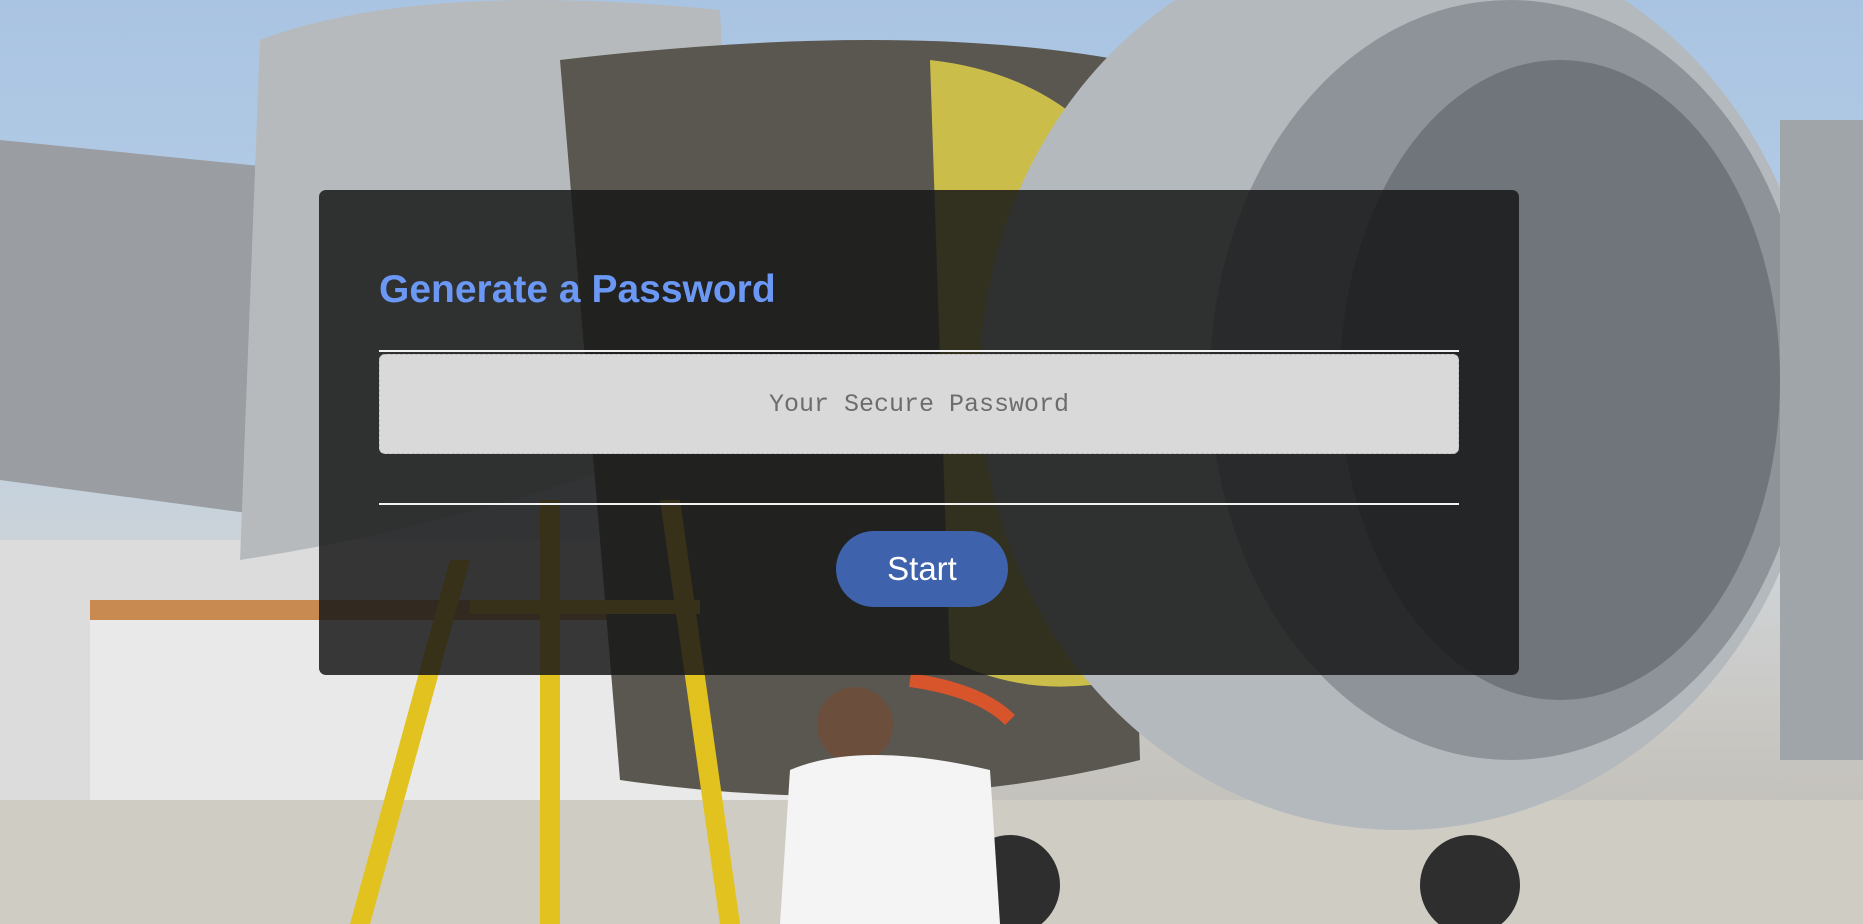 The image size is (1863, 924). What do you see at coordinates (922, 569) in the screenshot?
I see `start-button: Start` at bounding box center [922, 569].